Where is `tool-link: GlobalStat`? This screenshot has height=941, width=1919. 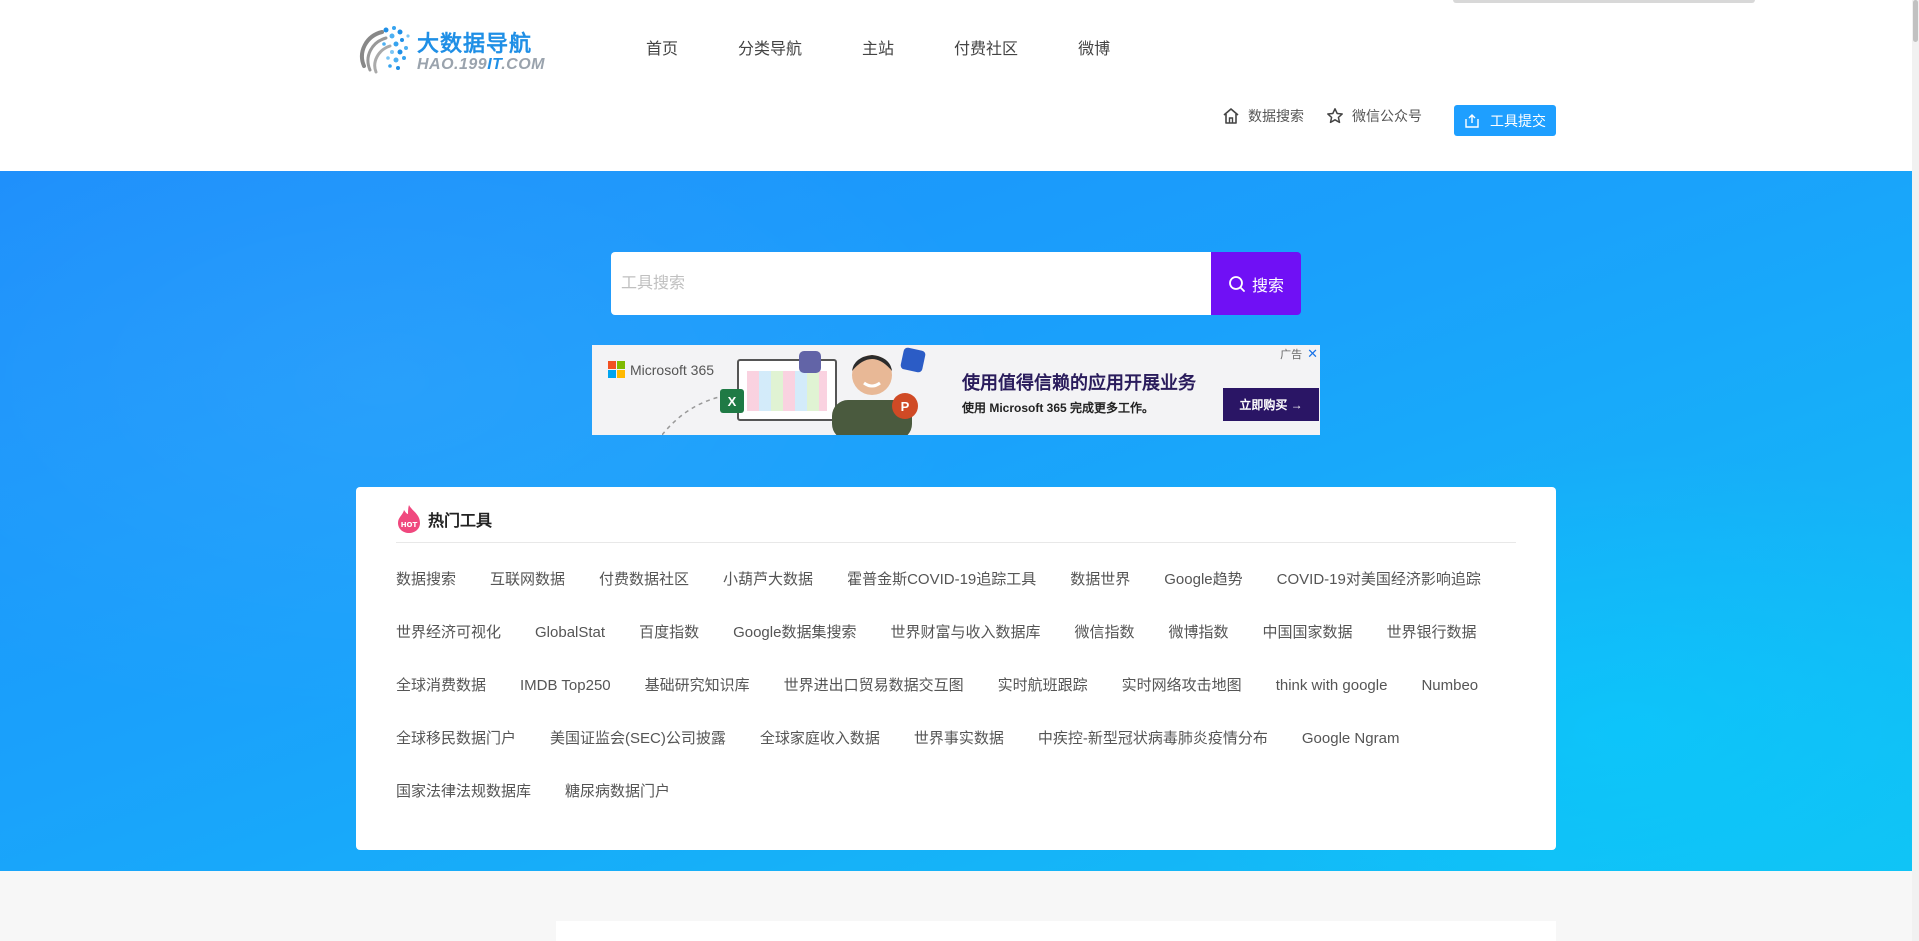
tool-link: GlobalStat is located at coordinates (570, 650).